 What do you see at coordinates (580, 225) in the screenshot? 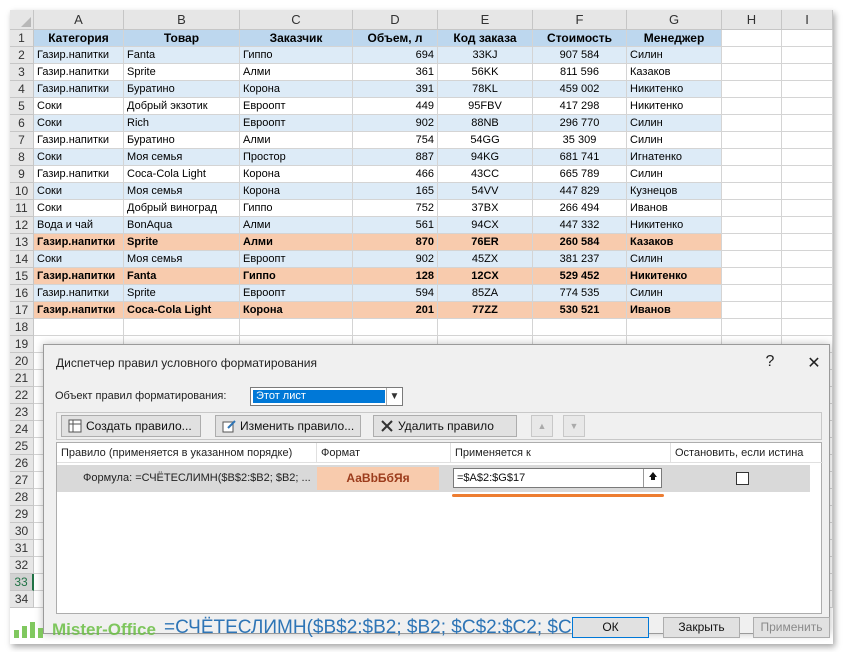
I see `table-cell: 447 332` at bounding box center [580, 225].